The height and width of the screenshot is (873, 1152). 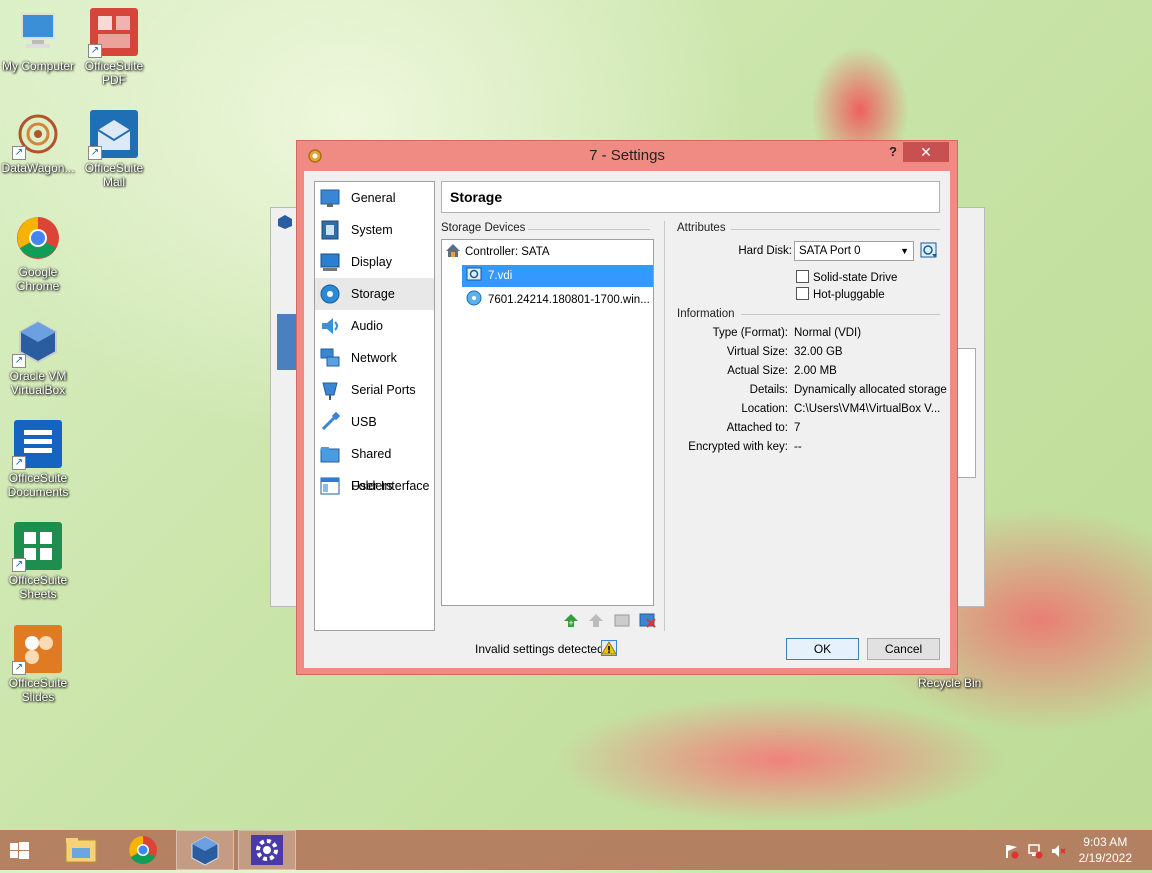 I want to click on nav-label: User Interface, so click(x=390, y=486).